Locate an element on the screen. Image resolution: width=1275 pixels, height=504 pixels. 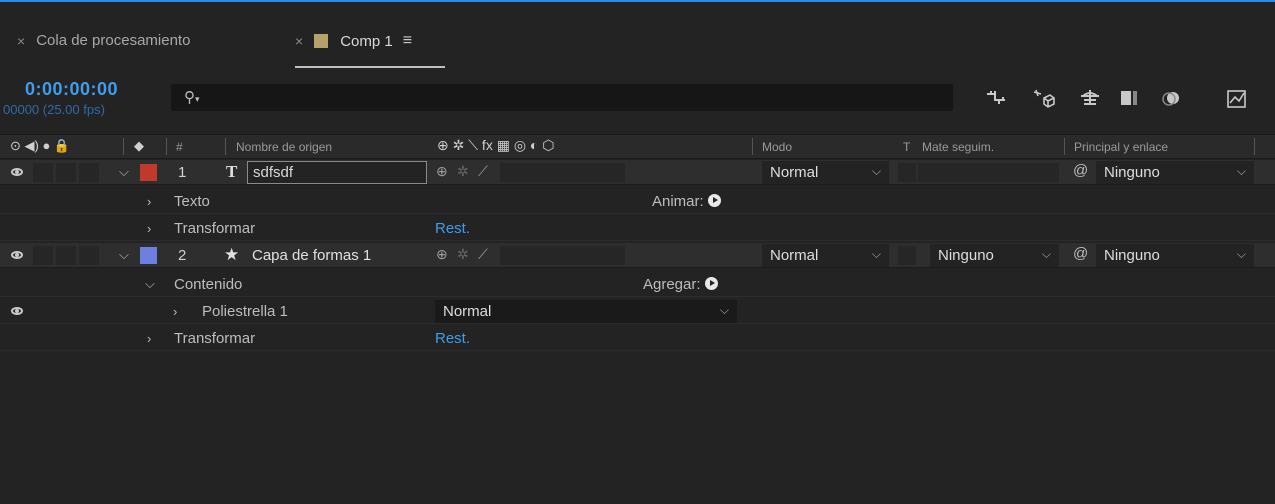
label-tag-icon: ◆ is located at coordinates (139, 146).